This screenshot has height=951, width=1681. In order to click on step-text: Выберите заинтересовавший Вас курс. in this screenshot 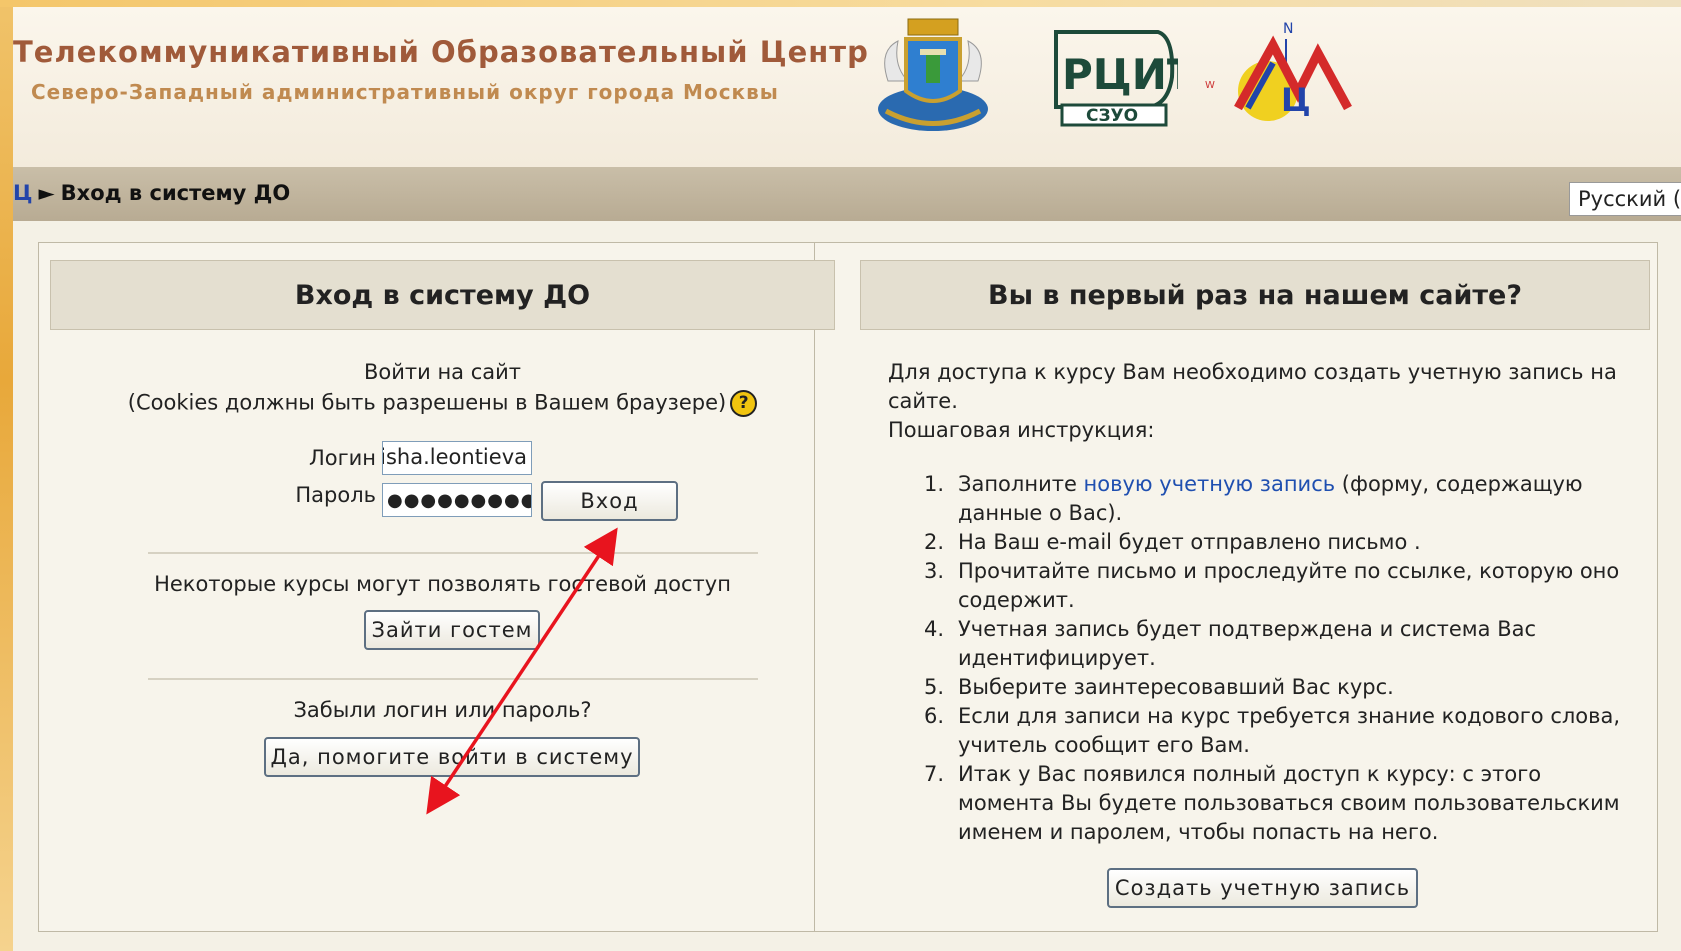, I will do `click(1176, 687)`.